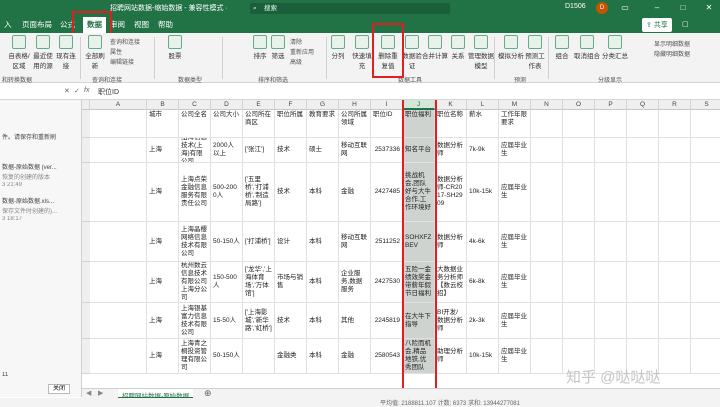 The width and height of the screenshot is (720, 407). Describe the element at coordinates (227, 124) in the screenshot. I see `column-title-cell: 公司大小` at that location.